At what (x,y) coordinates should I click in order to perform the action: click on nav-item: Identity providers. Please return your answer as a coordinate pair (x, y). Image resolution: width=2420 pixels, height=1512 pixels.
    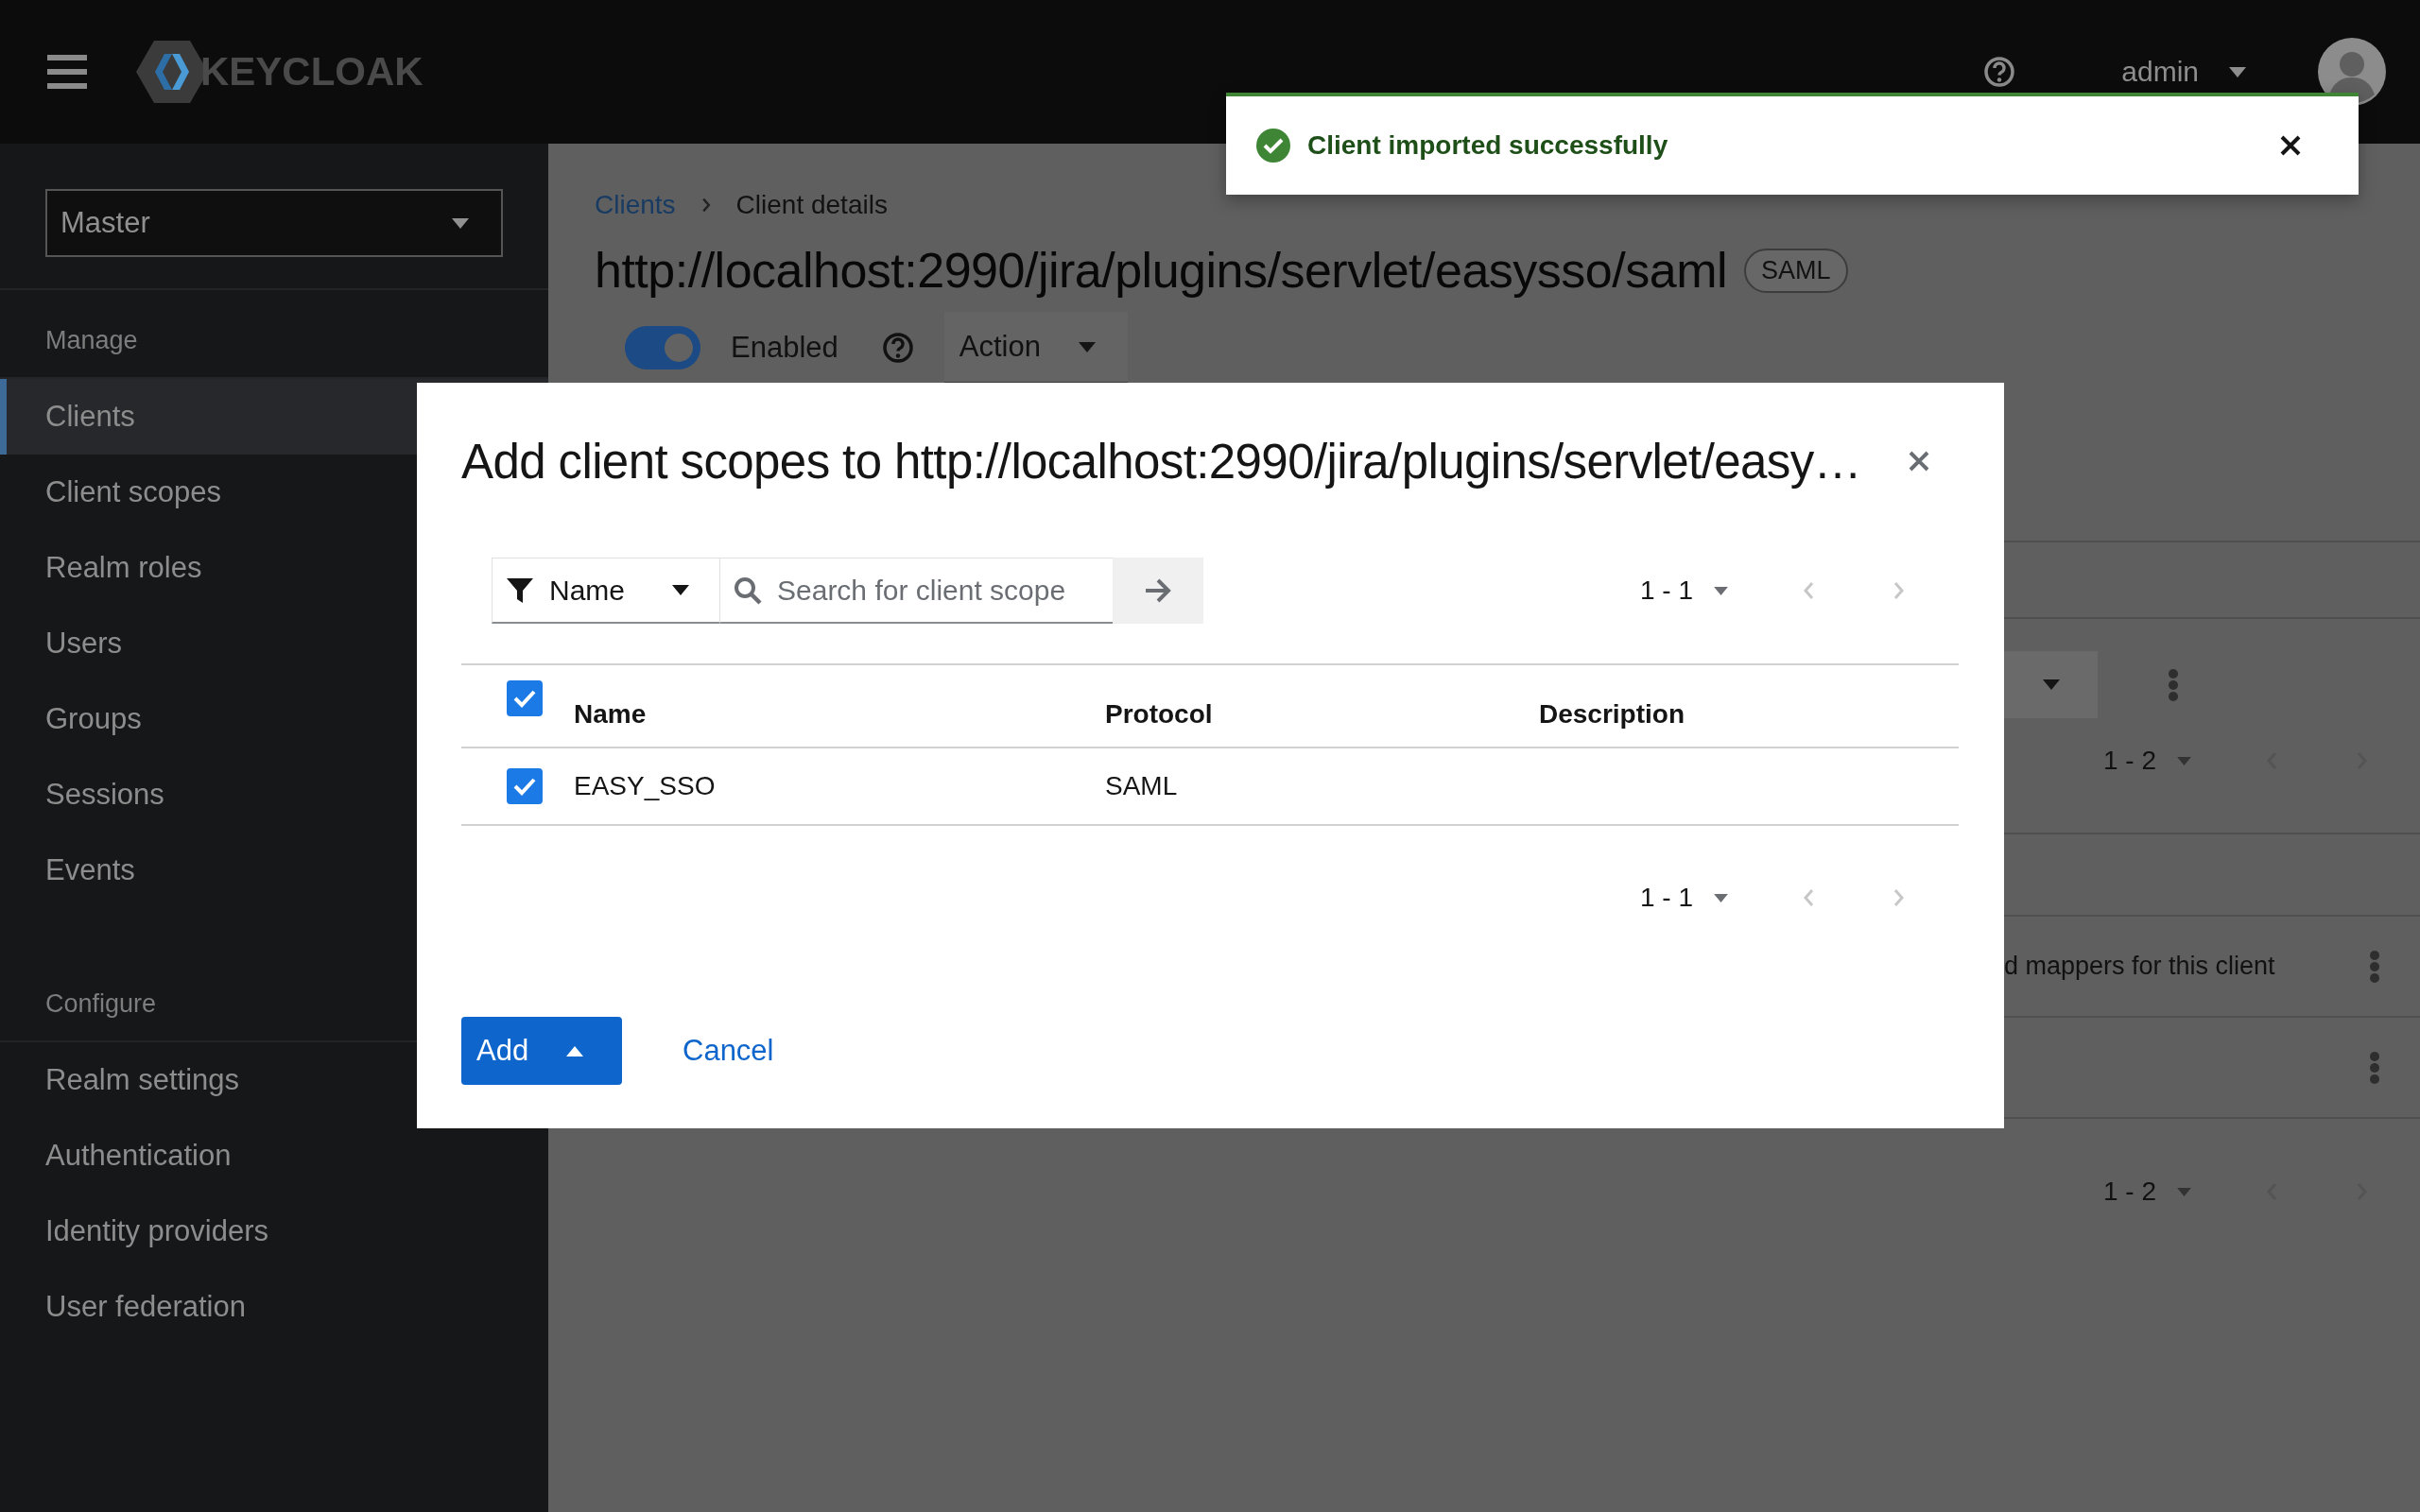
    Looking at the image, I should click on (274, 1231).